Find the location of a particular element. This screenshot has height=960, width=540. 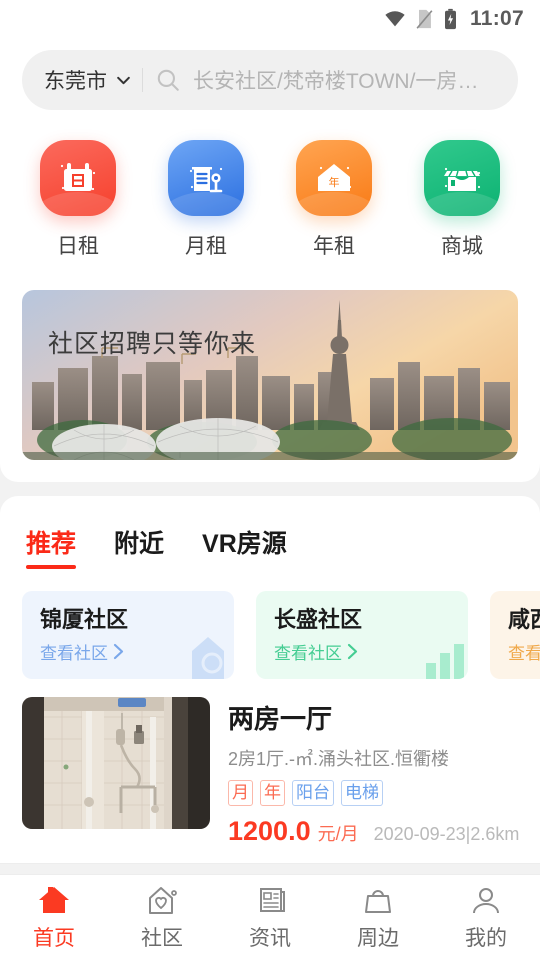

city-selector-label: 东莞市 is located at coordinates (75, 80).